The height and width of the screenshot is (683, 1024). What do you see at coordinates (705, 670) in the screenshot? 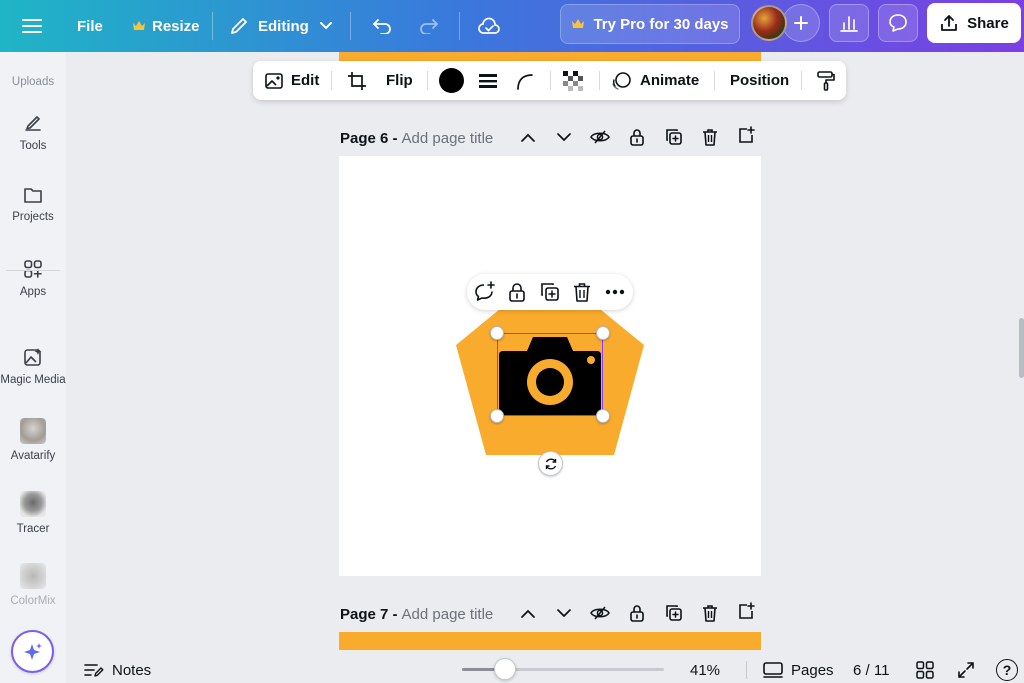
I see `zoom-level: 41%` at bounding box center [705, 670].